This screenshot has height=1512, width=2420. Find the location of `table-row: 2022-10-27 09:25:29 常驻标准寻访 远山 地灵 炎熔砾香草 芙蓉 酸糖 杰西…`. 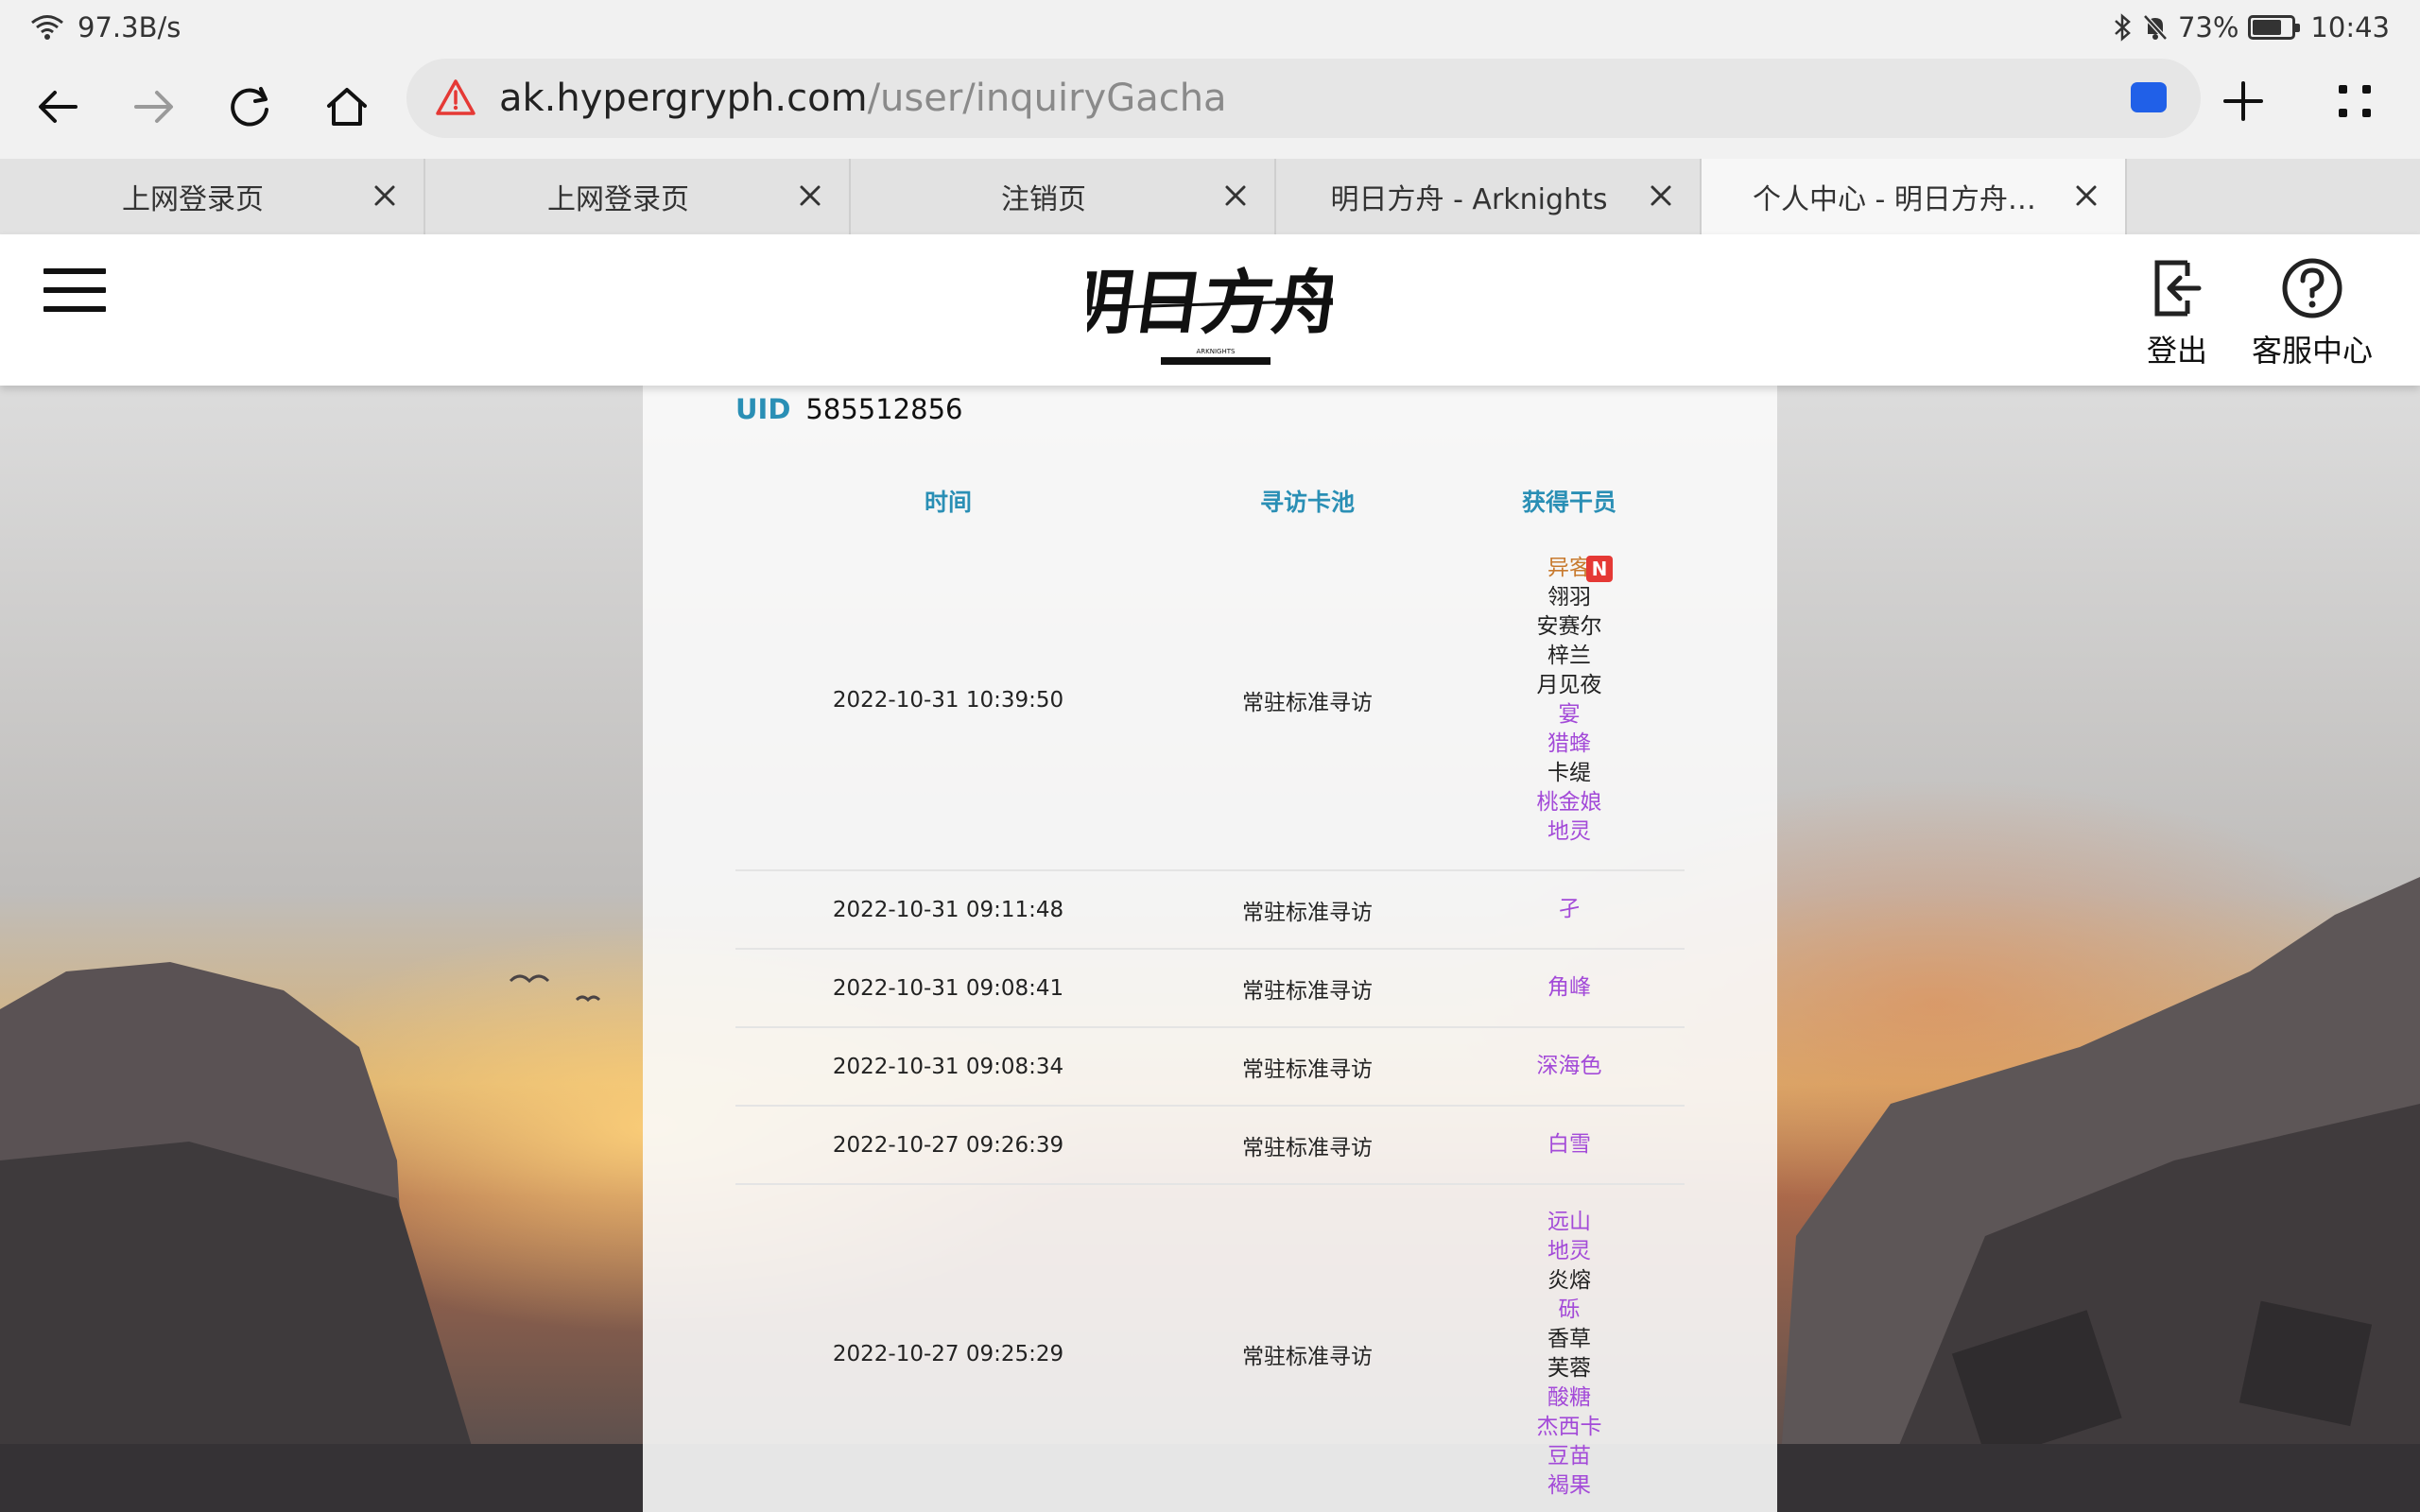

table-row: 2022-10-27 09:25:29 常驻标准寻访 远山 地灵 炎熔砾香草 芙蓉 酸糖 杰西… is located at coordinates (1210, 1348).